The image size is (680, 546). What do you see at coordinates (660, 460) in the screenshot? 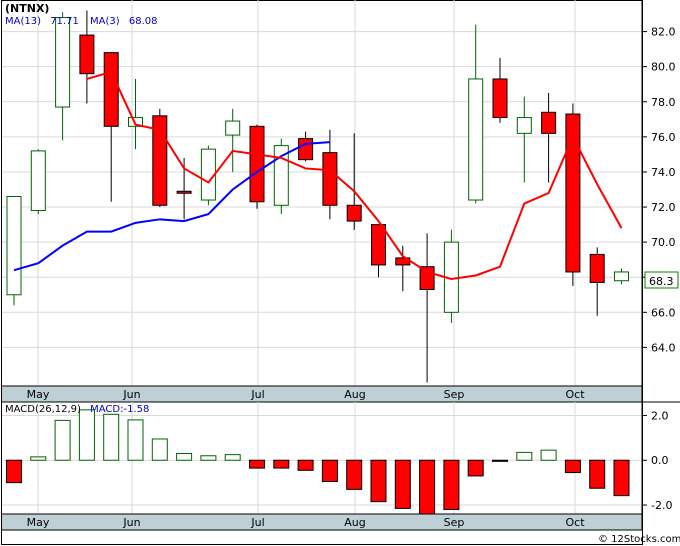
I see `macd-tick-label: 0.0` at bounding box center [660, 460].